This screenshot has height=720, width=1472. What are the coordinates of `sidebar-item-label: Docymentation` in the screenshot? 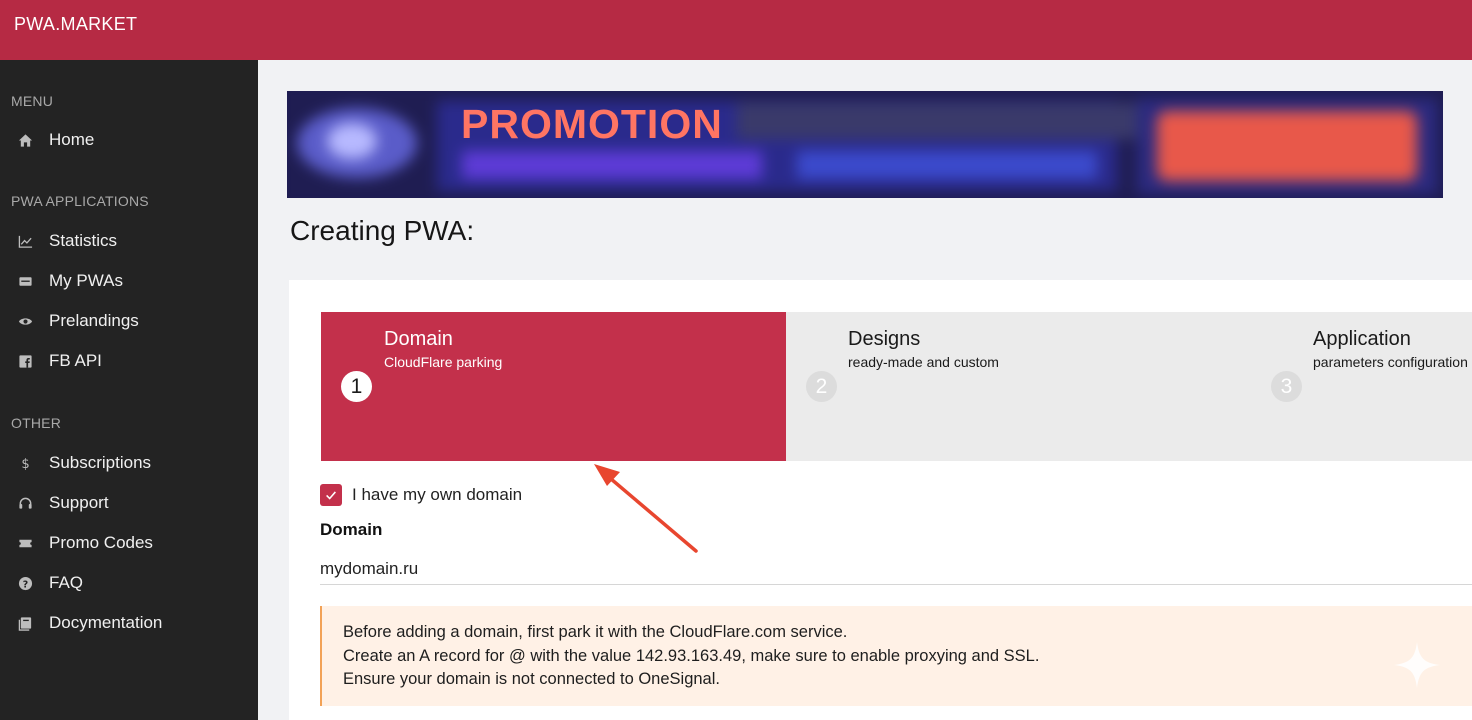 It's located at (106, 622).